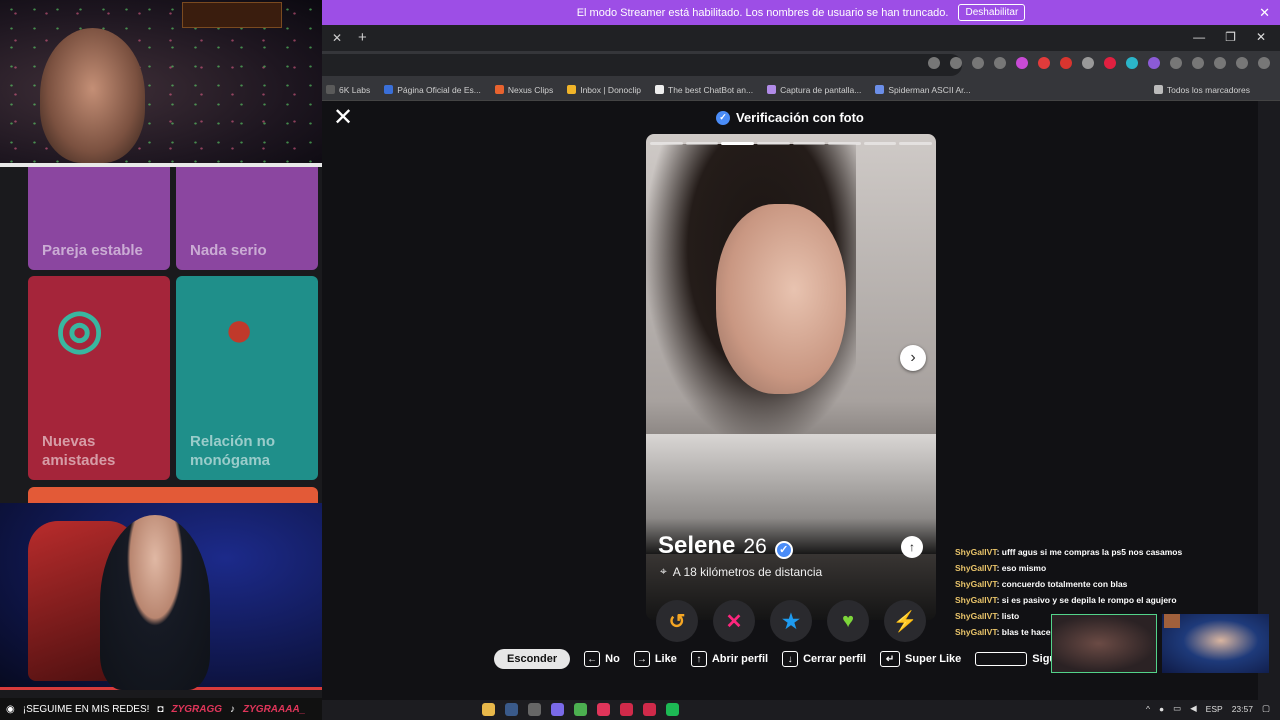 This screenshot has height=720, width=1280. What do you see at coordinates (1266, 708) in the screenshot?
I see `notifications-icon: ▢` at bounding box center [1266, 708].